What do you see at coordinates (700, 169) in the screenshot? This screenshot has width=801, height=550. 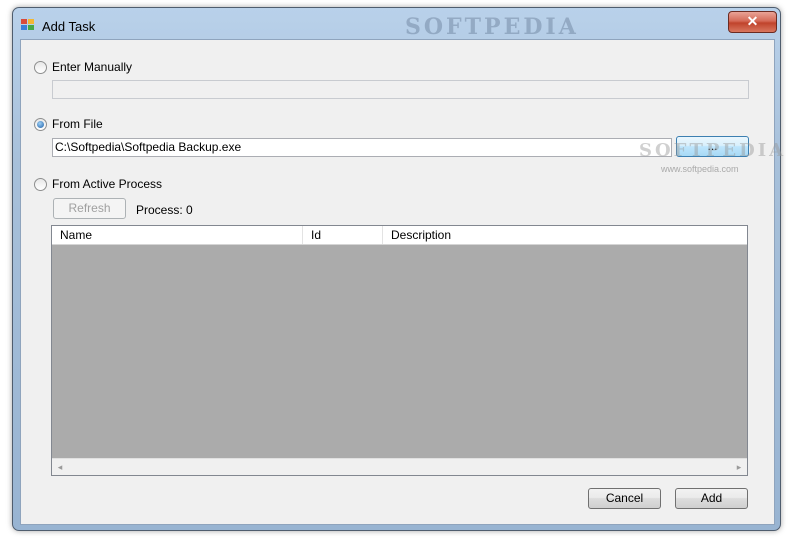 I see `softpedia-url-watermark: www.softpedia.com` at bounding box center [700, 169].